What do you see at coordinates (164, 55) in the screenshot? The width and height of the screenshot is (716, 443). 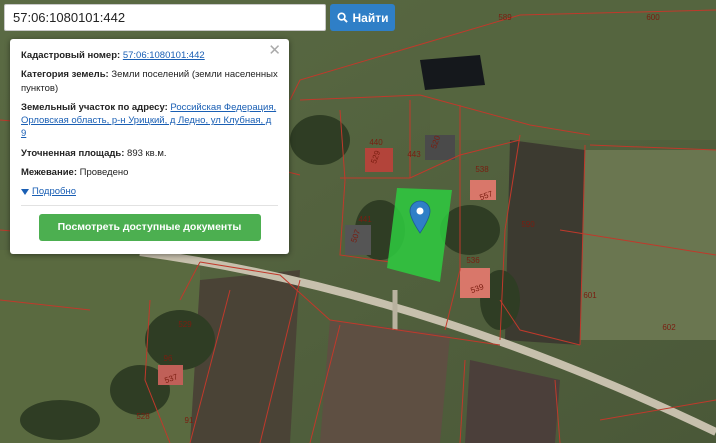 I see `cadastral-link: 57:06:1080101:442` at bounding box center [164, 55].